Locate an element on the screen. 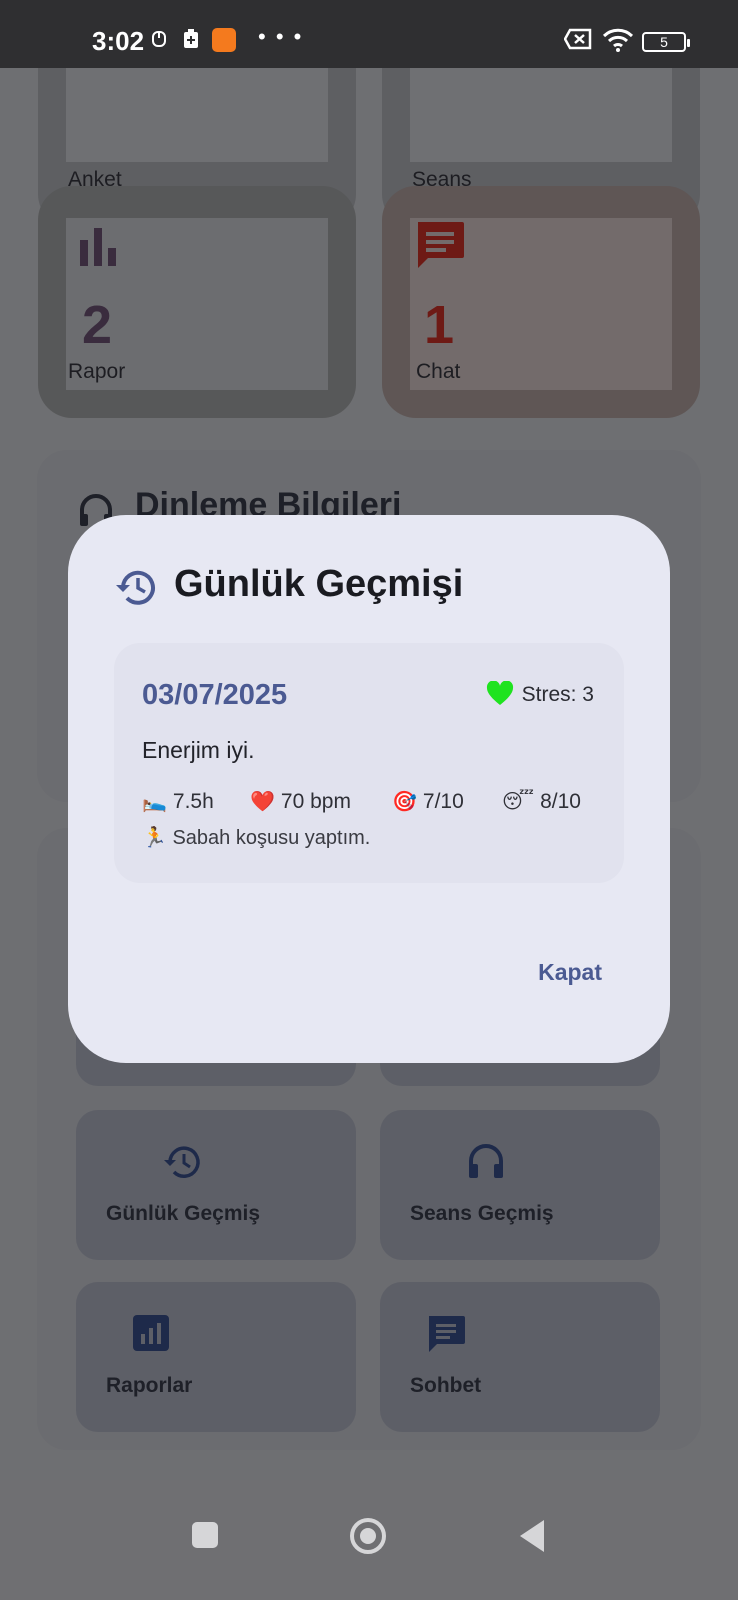  back-button is located at coordinates (532, 1536).